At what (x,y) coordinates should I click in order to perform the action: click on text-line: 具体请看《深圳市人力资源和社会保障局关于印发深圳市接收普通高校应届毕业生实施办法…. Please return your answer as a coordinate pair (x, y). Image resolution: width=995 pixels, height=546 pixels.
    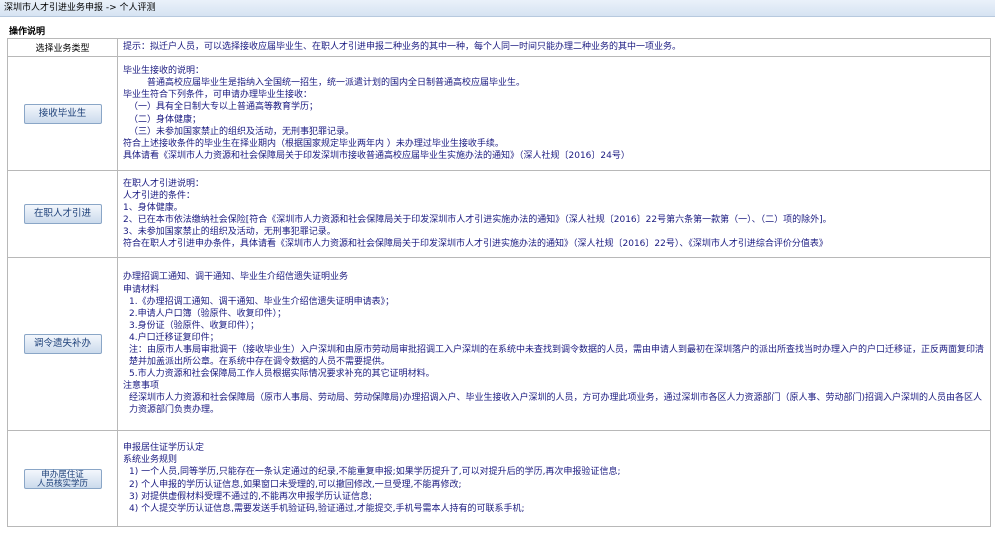
    Looking at the image, I should click on (376, 155).